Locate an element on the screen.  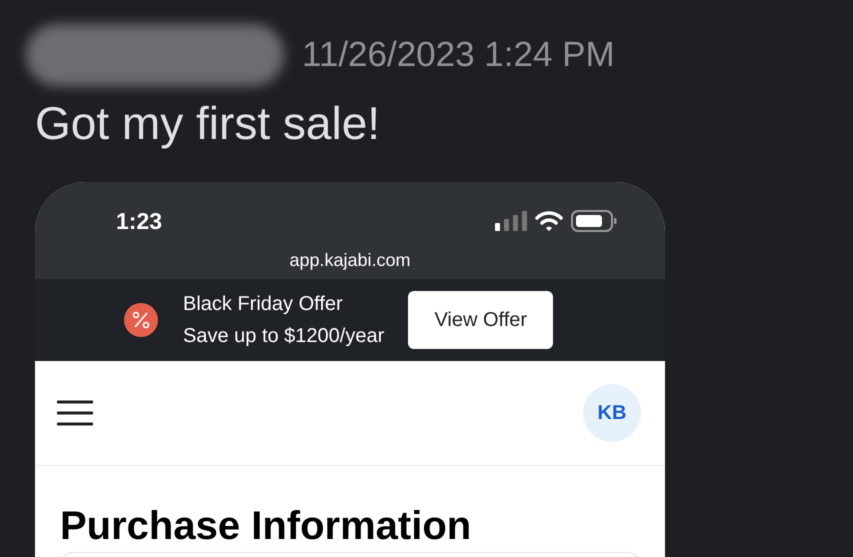
url-text: app.kajabi.com is located at coordinates (350, 260).